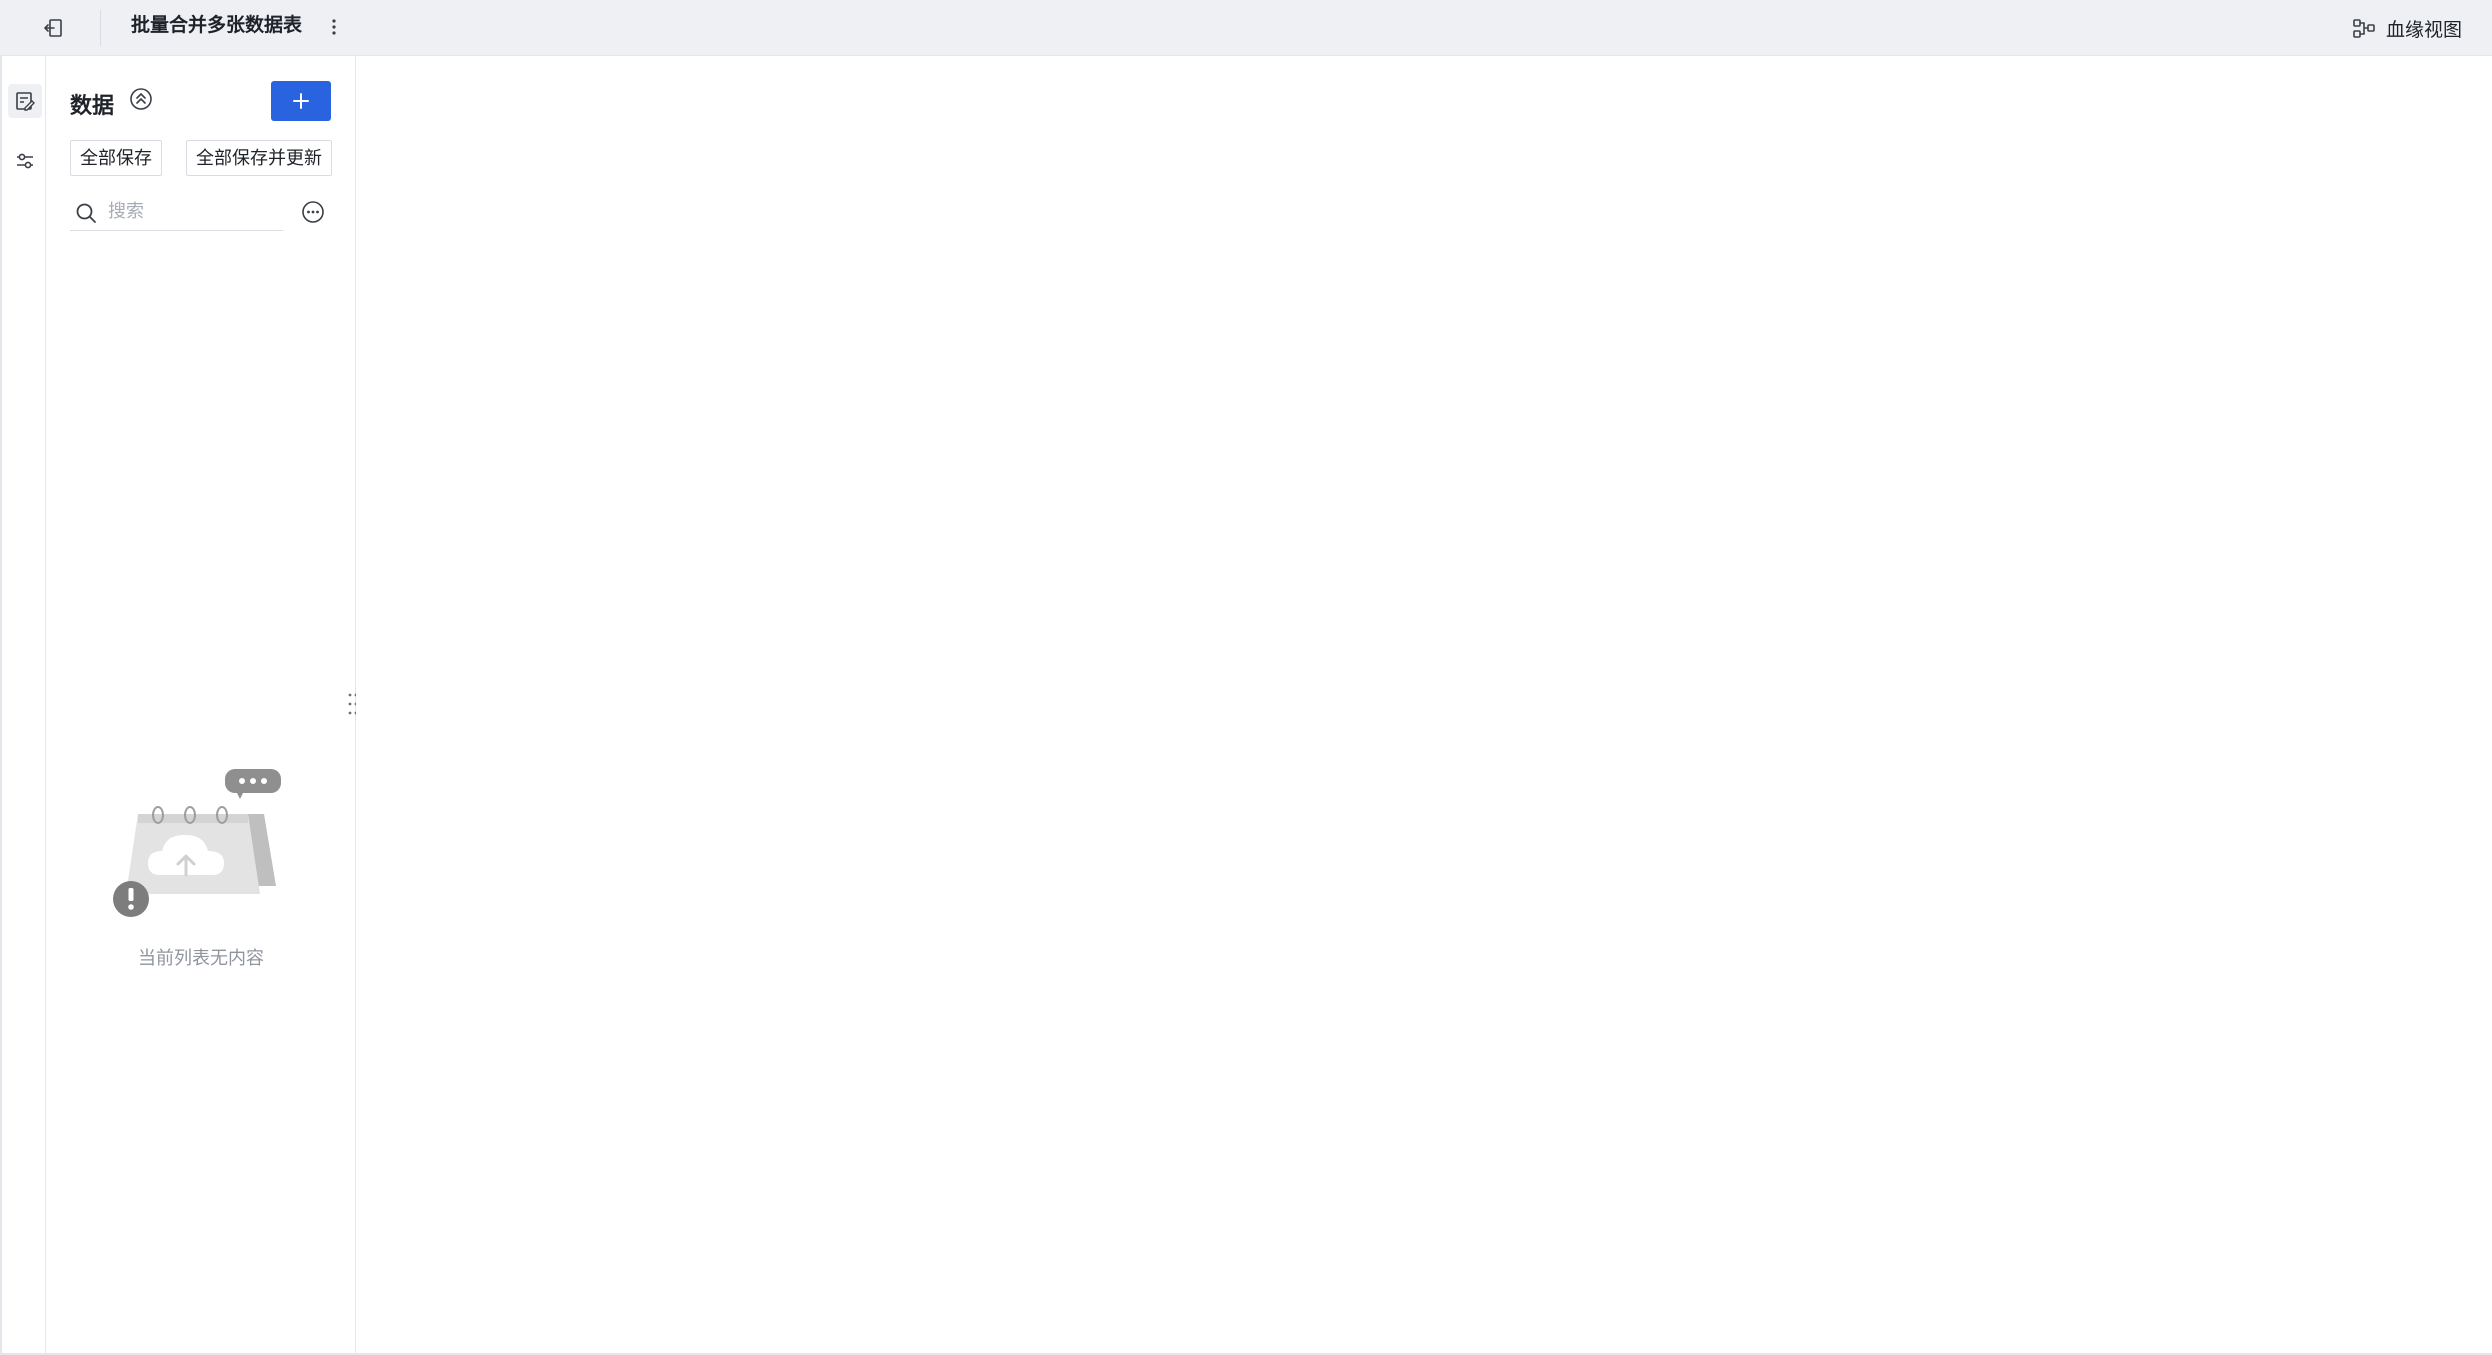  I want to click on search-input, so click(193, 211).